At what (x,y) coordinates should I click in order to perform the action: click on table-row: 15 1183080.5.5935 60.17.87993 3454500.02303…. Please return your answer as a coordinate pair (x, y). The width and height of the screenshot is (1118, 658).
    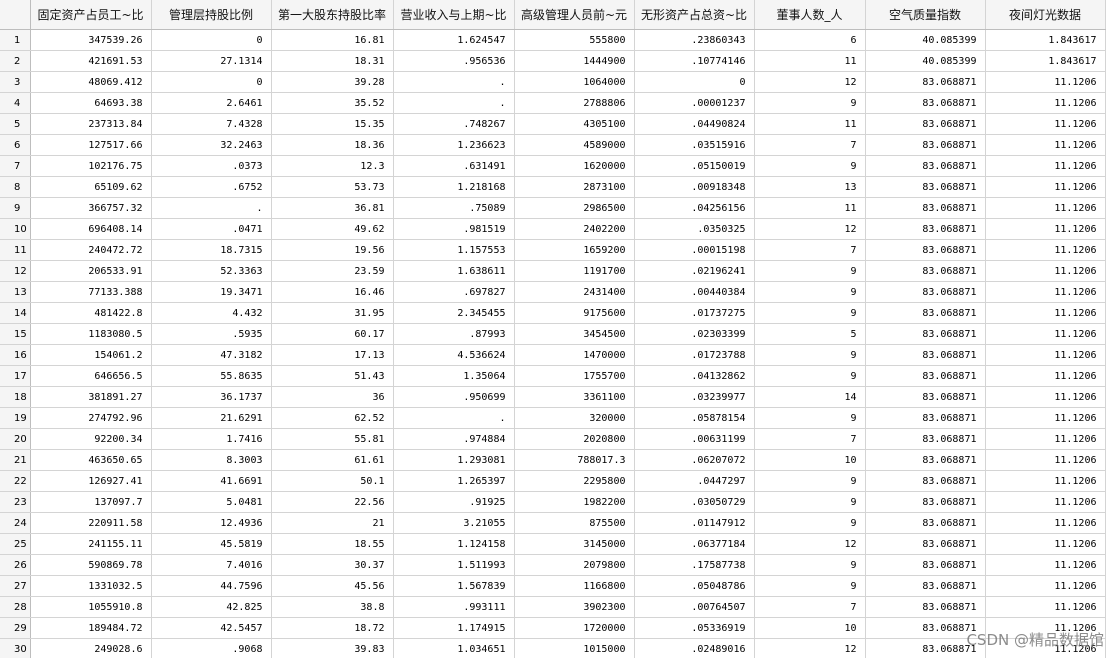
    Looking at the image, I should click on (553, 334).